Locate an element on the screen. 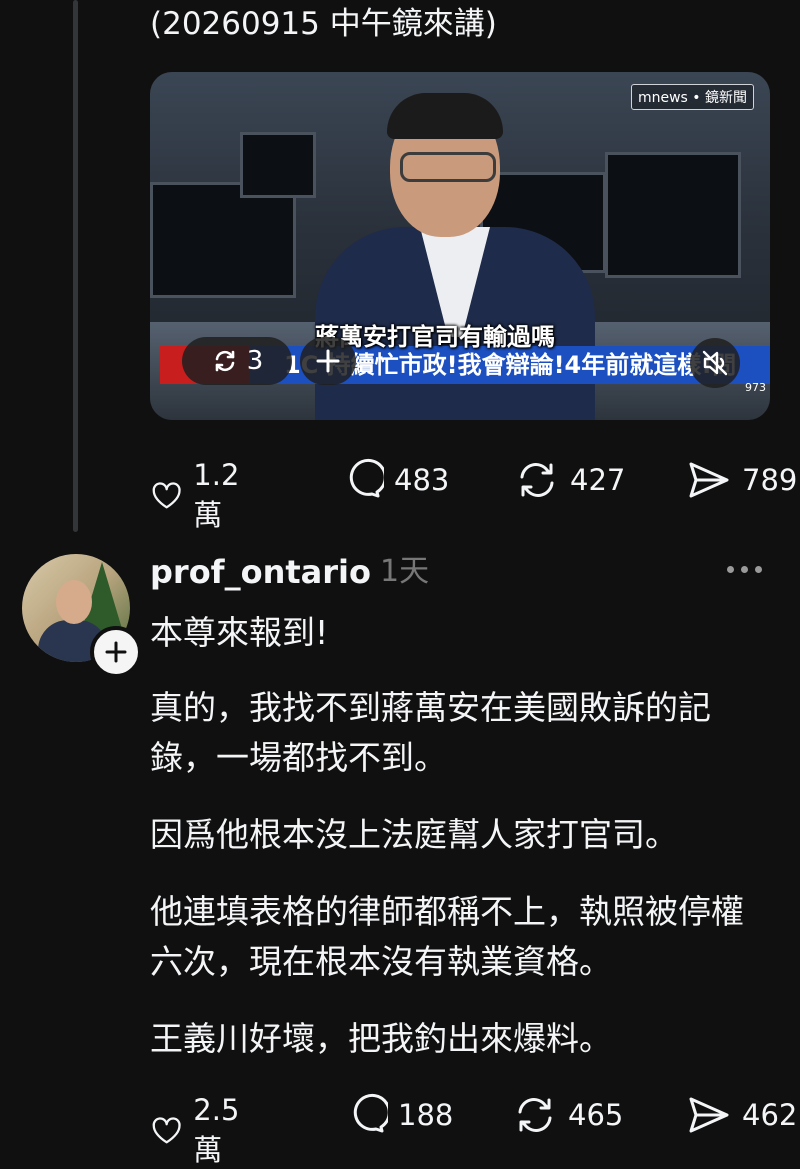 This screenshot has width=800, height=1169. post-like-button: 1.2萬 is located at coordinates (200, 496).